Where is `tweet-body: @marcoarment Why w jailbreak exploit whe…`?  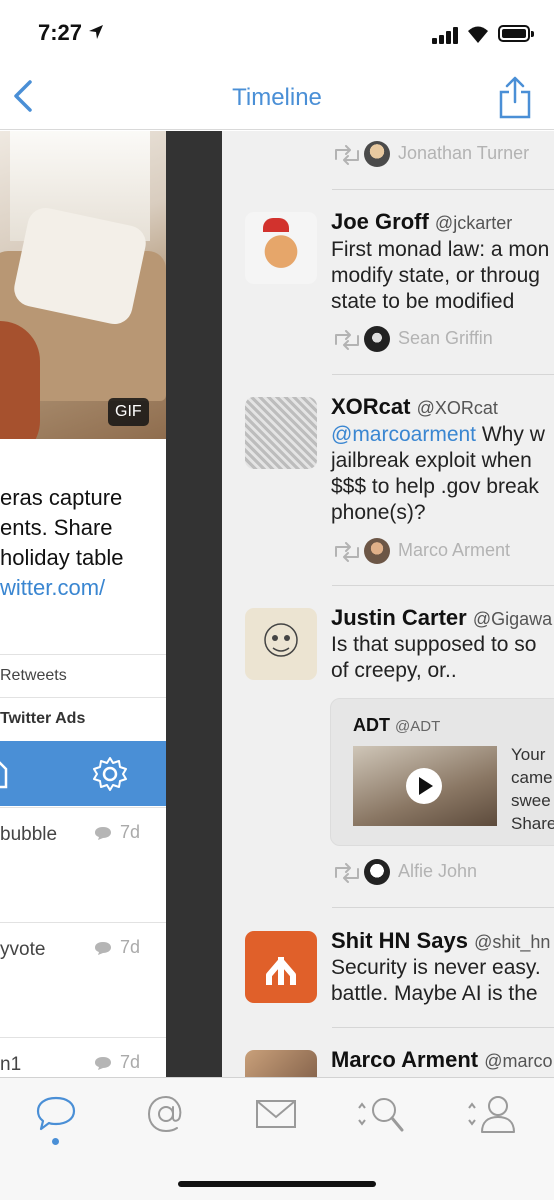 tweet-body: @marcoarment Why w jailbreak exploit whe… is located at coordinates (438, 473).